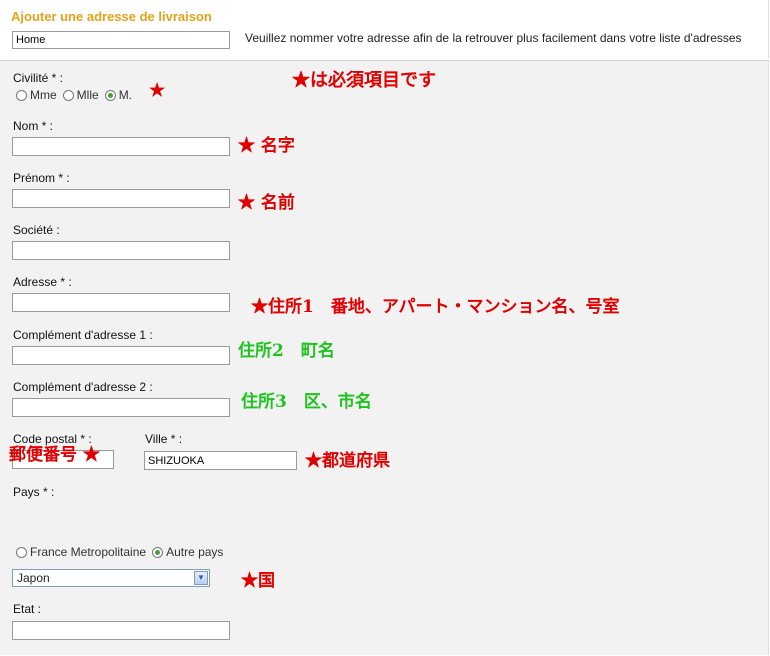  What do you see at coordinates (27, 609) in the screenshot?
I see `etat-label: Etat :` at bounding box center [27, 609].